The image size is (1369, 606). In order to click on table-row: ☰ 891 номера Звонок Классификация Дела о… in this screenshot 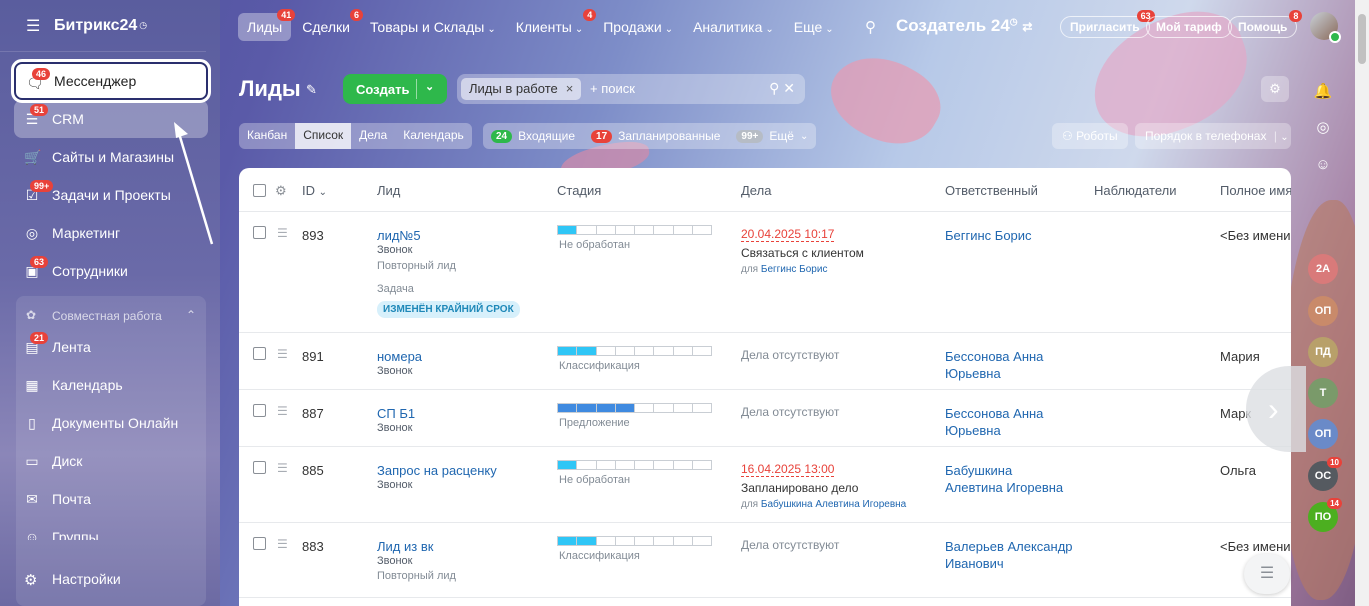, I will do `click(765, 361)`.